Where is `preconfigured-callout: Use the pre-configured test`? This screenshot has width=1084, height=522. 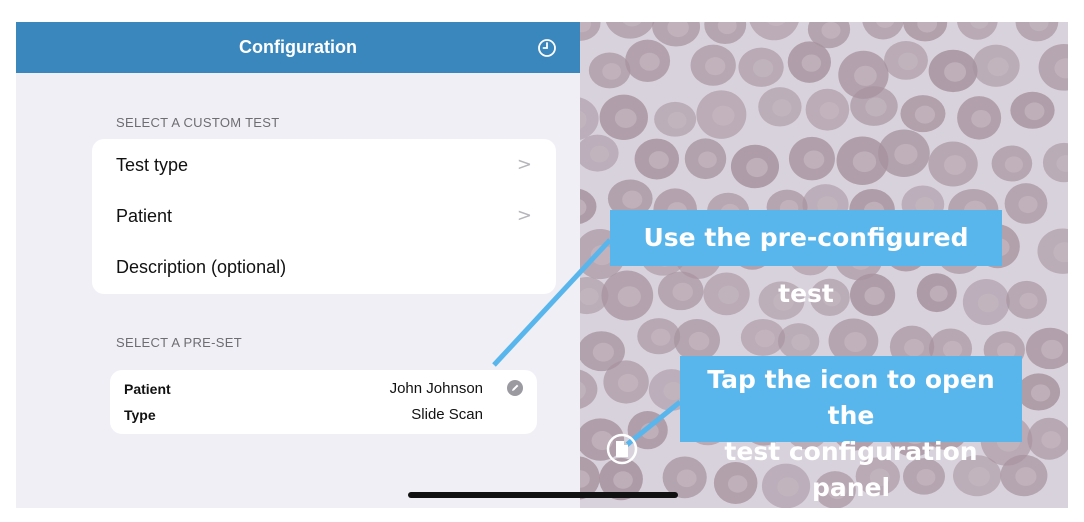 preconfigured-callout: Use the pre-configured test is located at coordinates (806, 259).